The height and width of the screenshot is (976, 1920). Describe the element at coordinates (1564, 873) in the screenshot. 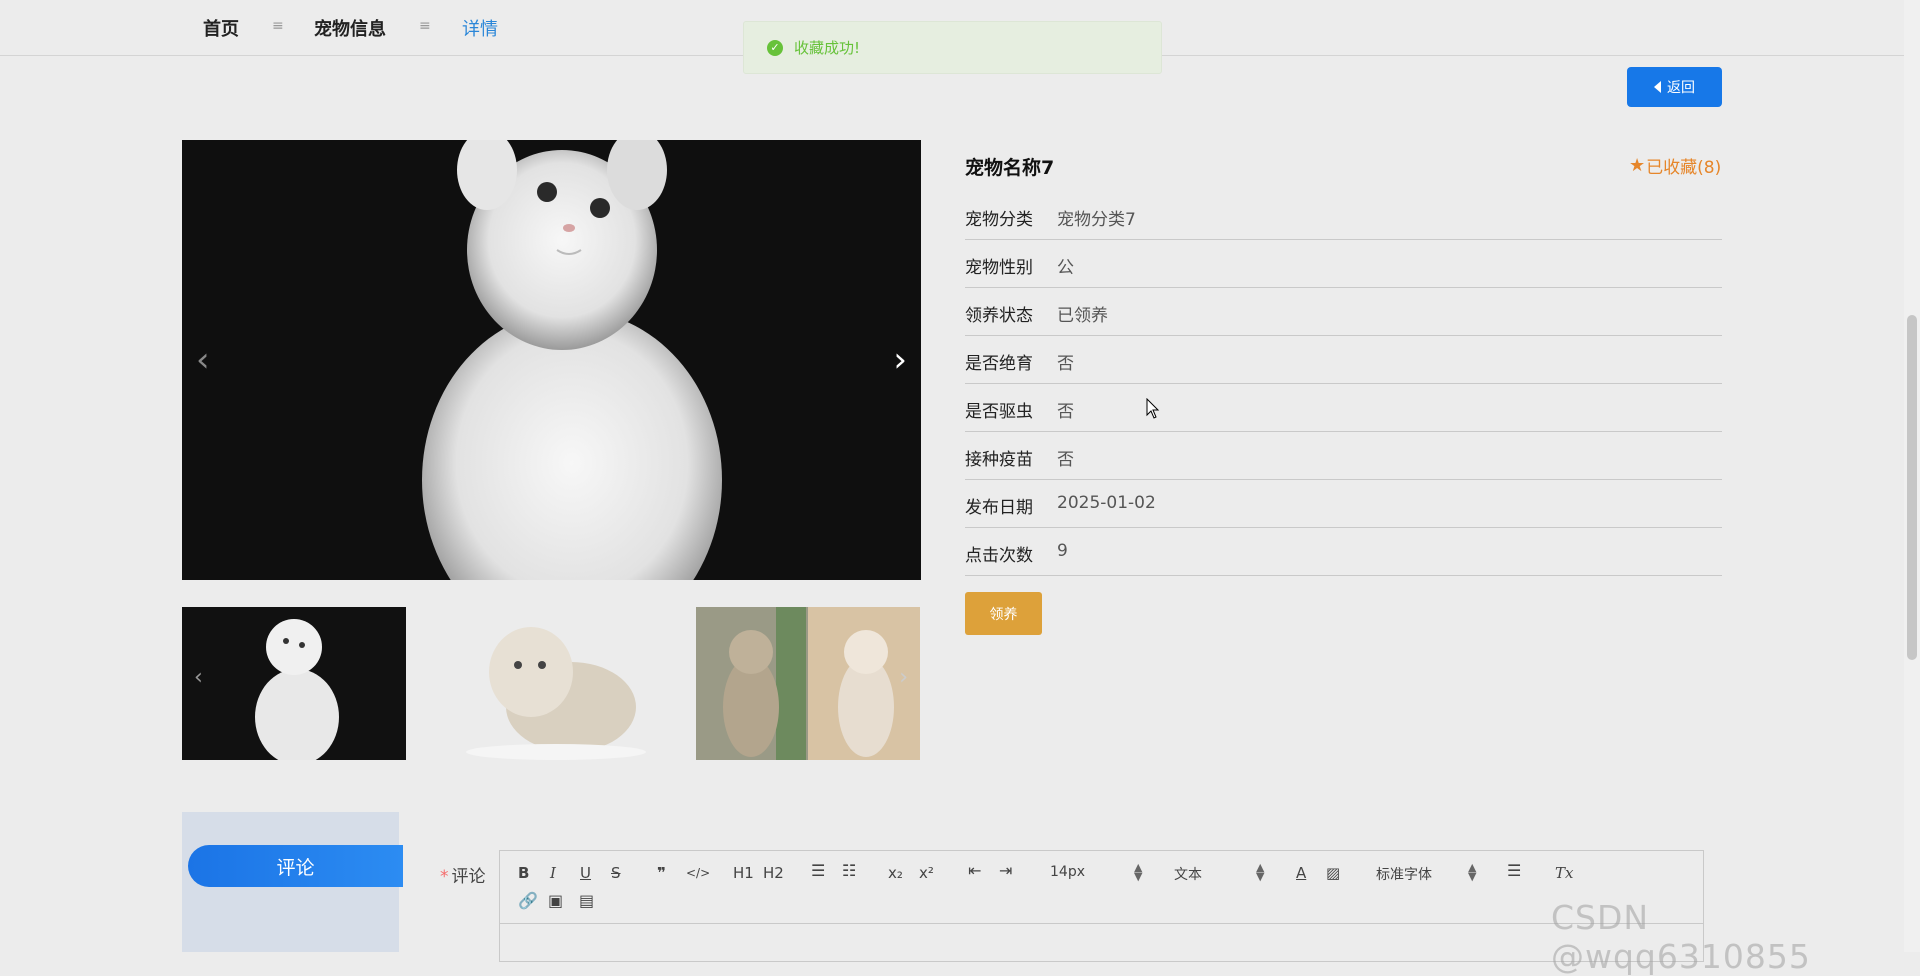

I see `clear-format-button: Tx` at that location.